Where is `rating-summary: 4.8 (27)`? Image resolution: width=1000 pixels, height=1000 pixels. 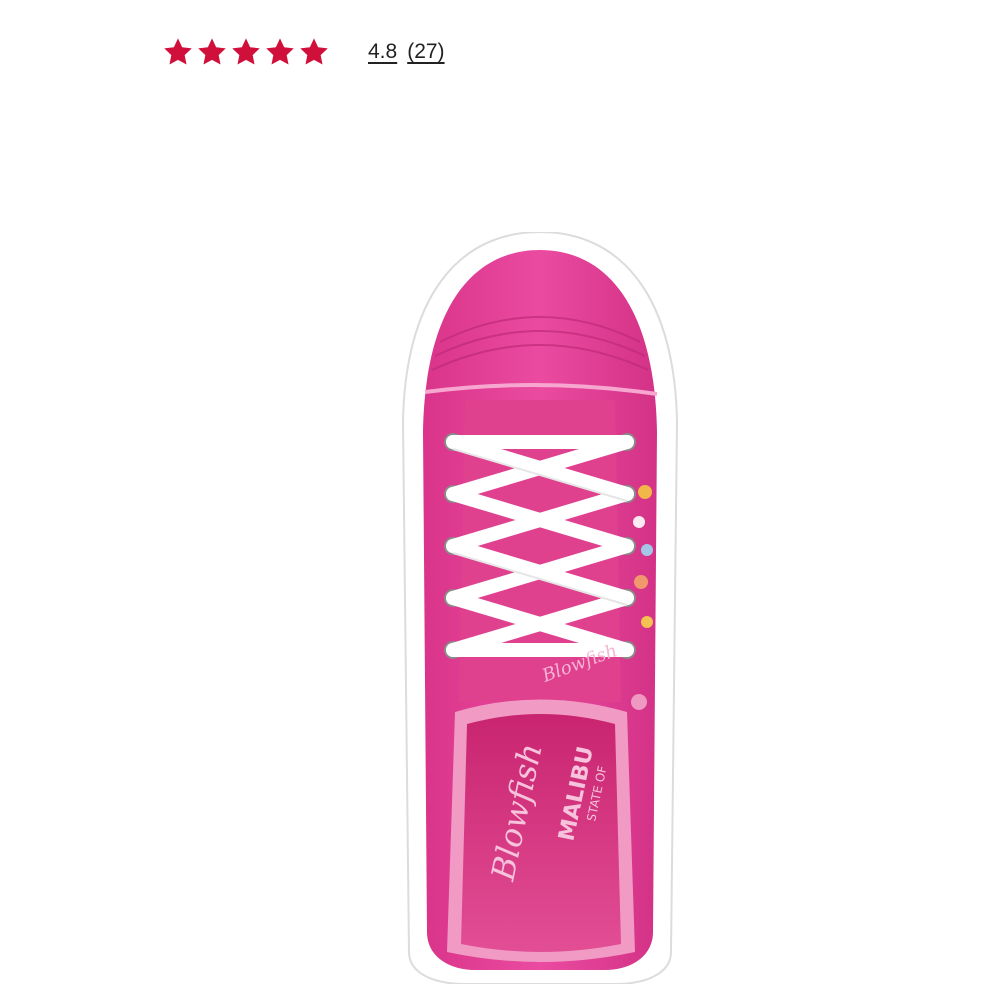 rating-summary: 4.8 (27) is located at coordinates (303, 52).